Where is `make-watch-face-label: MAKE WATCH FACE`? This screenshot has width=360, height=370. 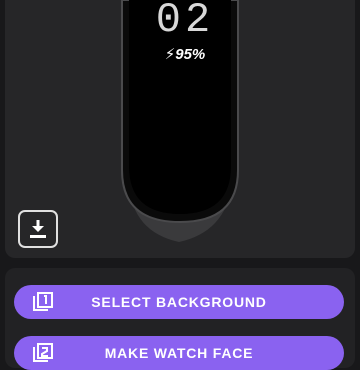
make-watch-face-label: MAKE WATCH FACE is located at coordinates (179, 353).